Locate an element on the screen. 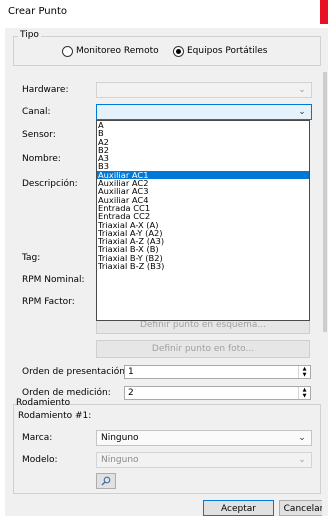  scrollbar-thumb is located at coordinates (325, 202).